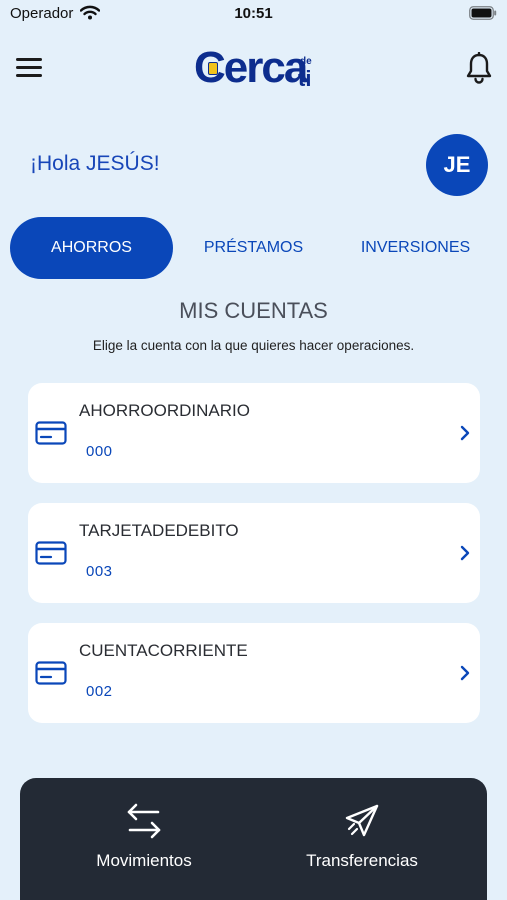 This screenshot has width=507, height=900. Describe the element at coordinates (144, 860) in the screenshot. I see `movimientos-label: Movimientos` at that location.